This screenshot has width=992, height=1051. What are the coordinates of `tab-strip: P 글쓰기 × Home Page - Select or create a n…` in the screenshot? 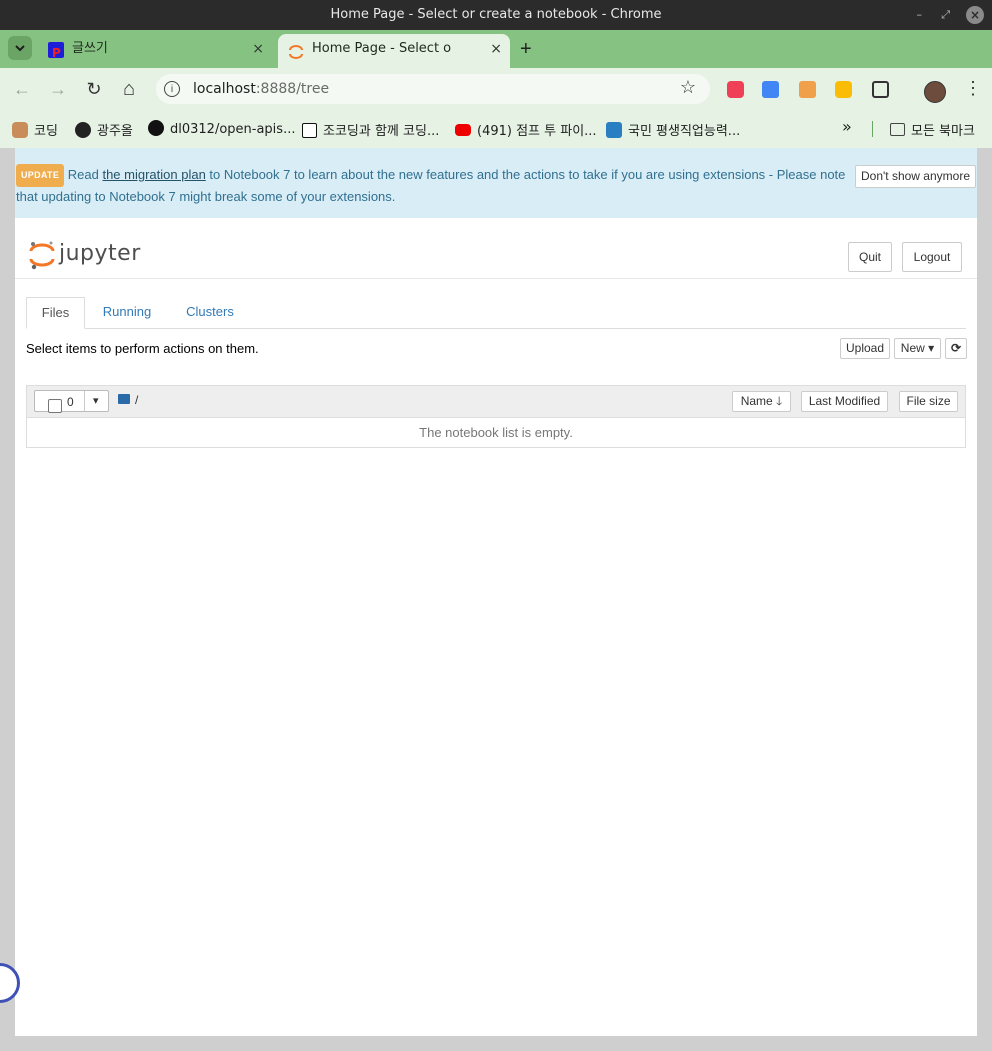 It's located at (496, 49).